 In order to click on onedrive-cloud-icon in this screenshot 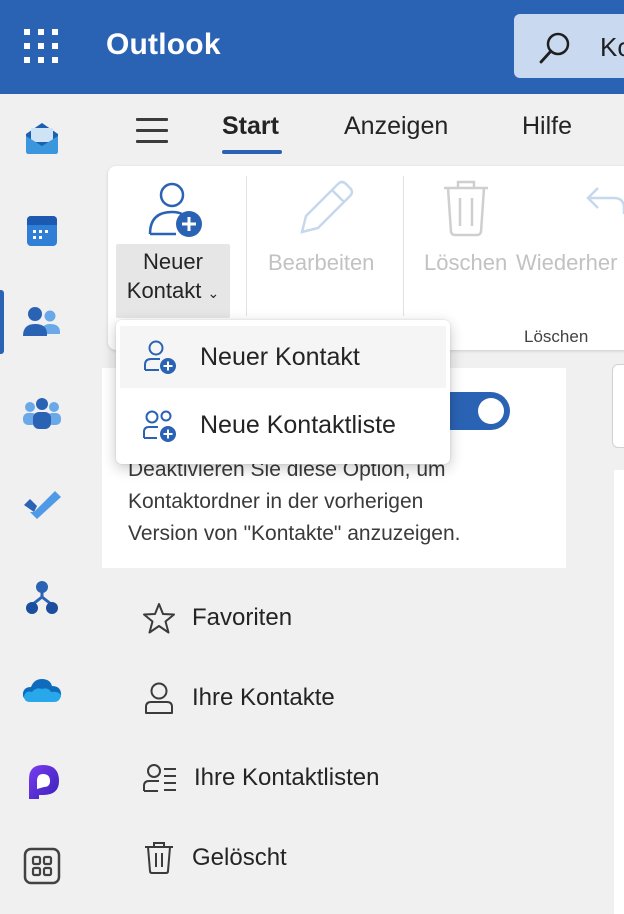, I will do `click(42, 690)`.